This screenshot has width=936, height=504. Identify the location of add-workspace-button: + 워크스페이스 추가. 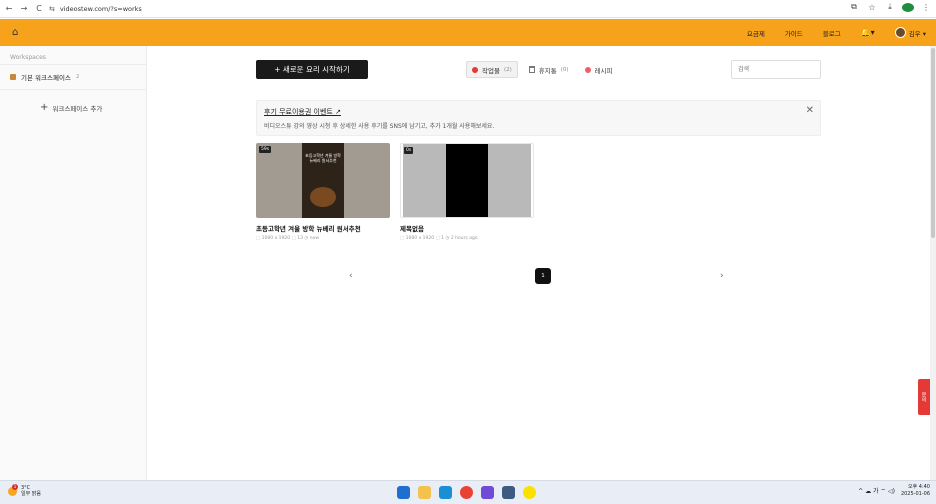
(71, 107).